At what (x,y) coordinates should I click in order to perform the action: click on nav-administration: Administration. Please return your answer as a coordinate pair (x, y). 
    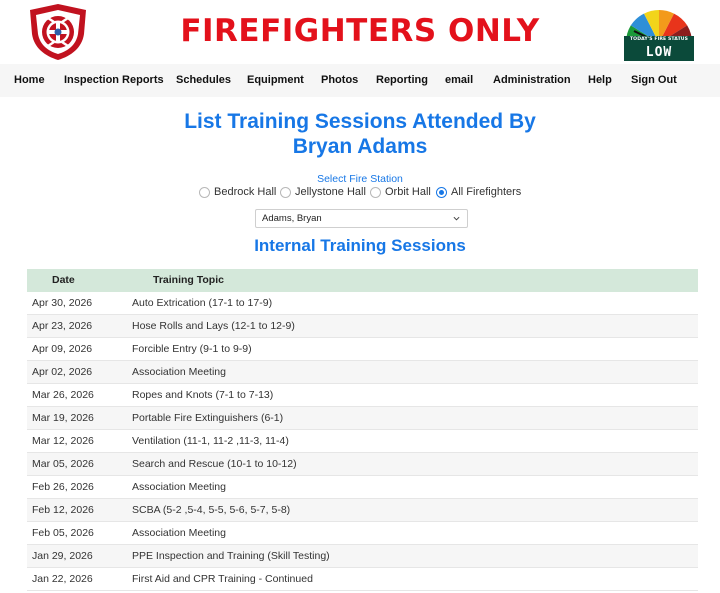
    Looking at the image, I should click on (532, 80).